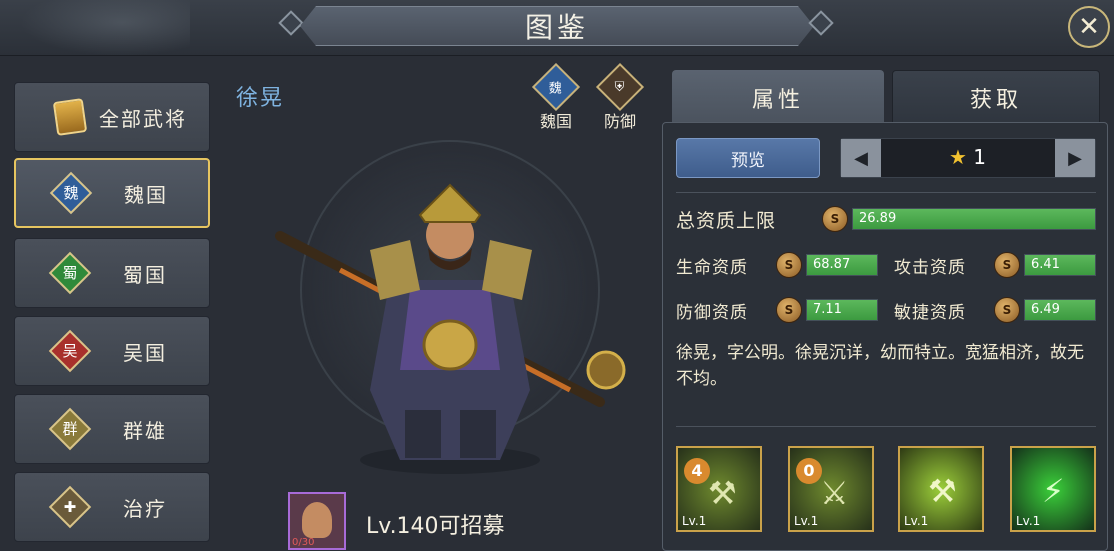 This screenshot has height=551, width=1114. I want to click on title-ornament-left, so click(291, 23).